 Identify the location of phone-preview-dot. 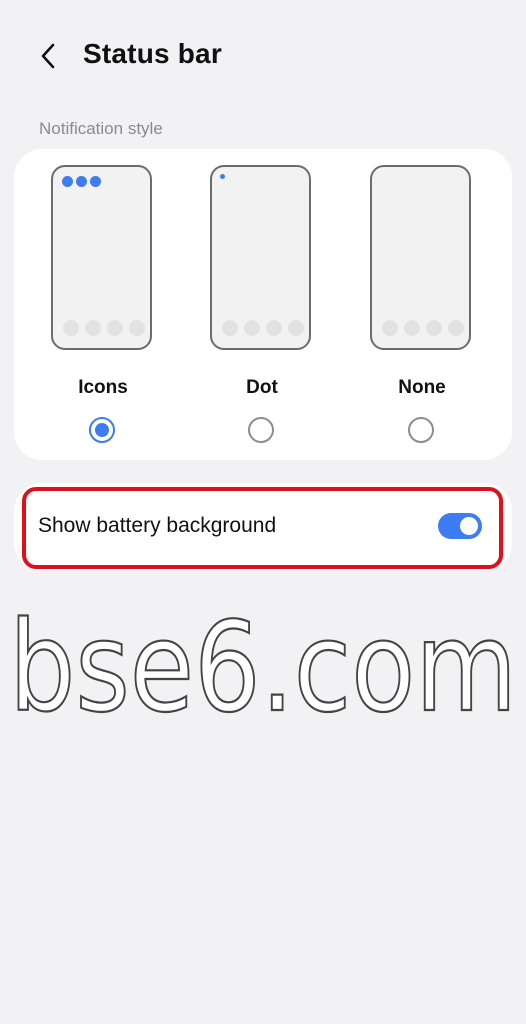
(260, 257).